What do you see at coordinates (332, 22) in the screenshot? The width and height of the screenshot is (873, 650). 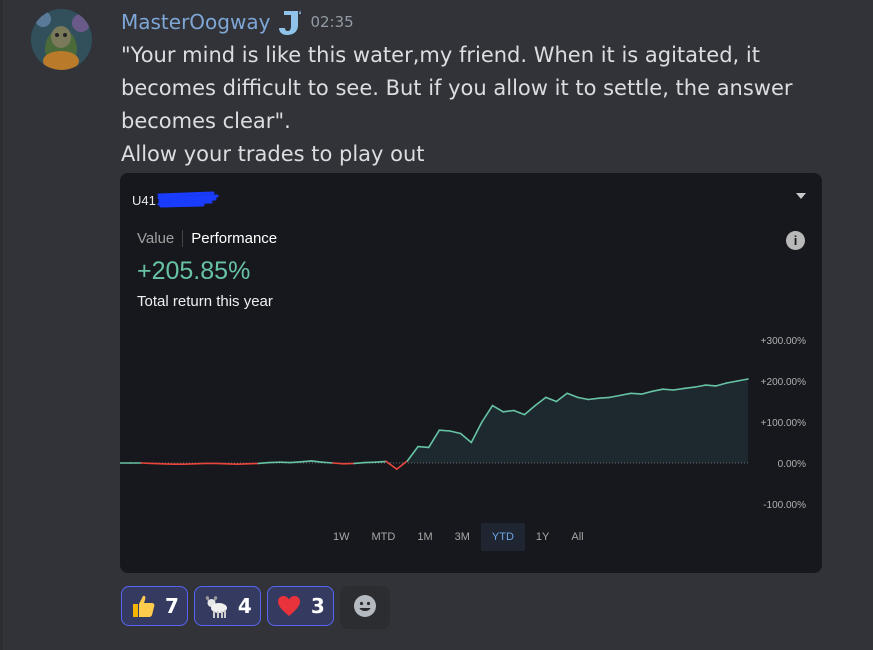 I see `timestamp: 02:35` at bounding box center [332, 22].